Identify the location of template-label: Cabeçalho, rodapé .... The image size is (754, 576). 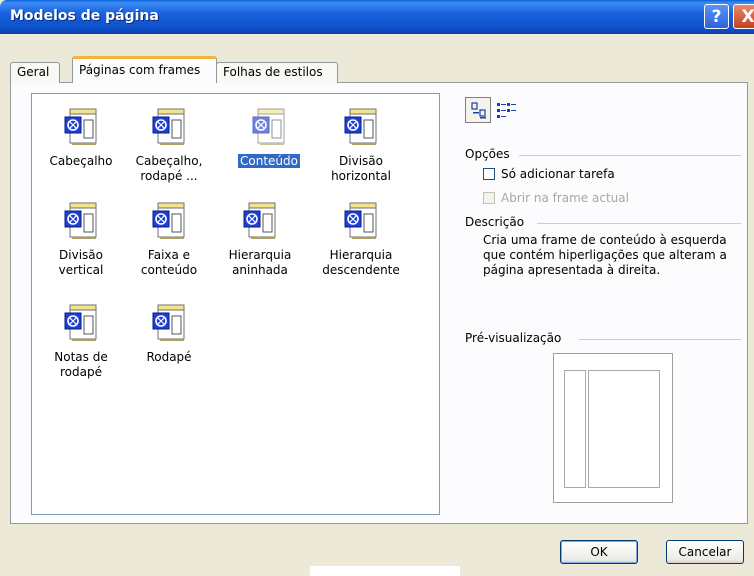
(169, 168).